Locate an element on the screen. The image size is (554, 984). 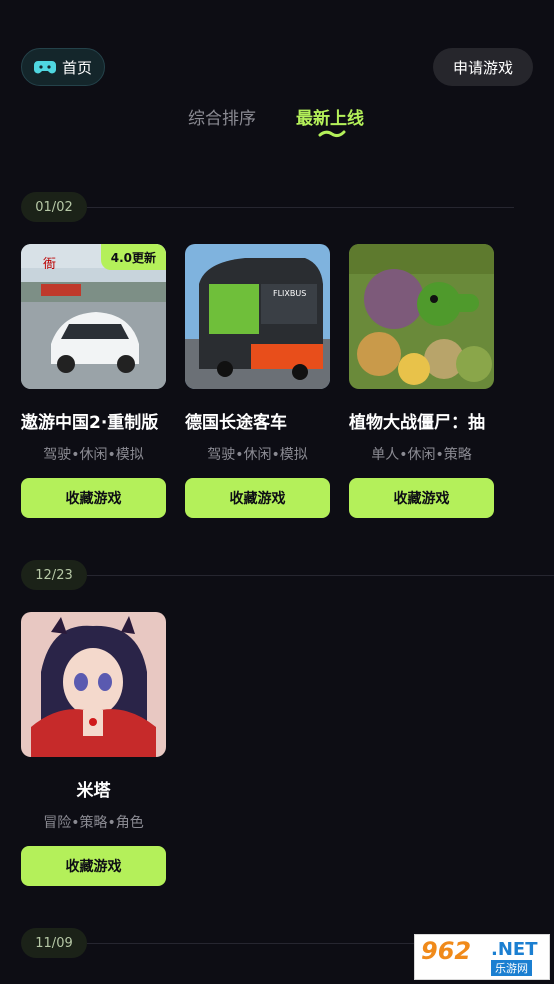
home-label: 首页 is located at coordinates (77, 67).